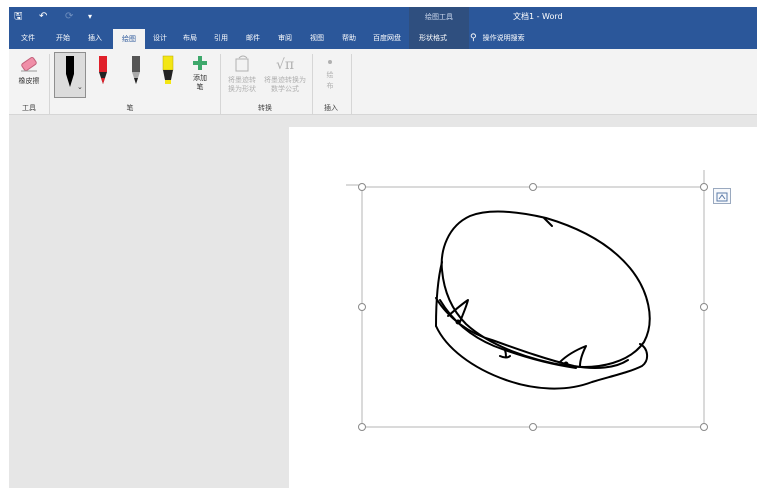 The height and width of the screenshot is (488, 757). I want to click on group-label-pens: 笔, so click(130, 108).